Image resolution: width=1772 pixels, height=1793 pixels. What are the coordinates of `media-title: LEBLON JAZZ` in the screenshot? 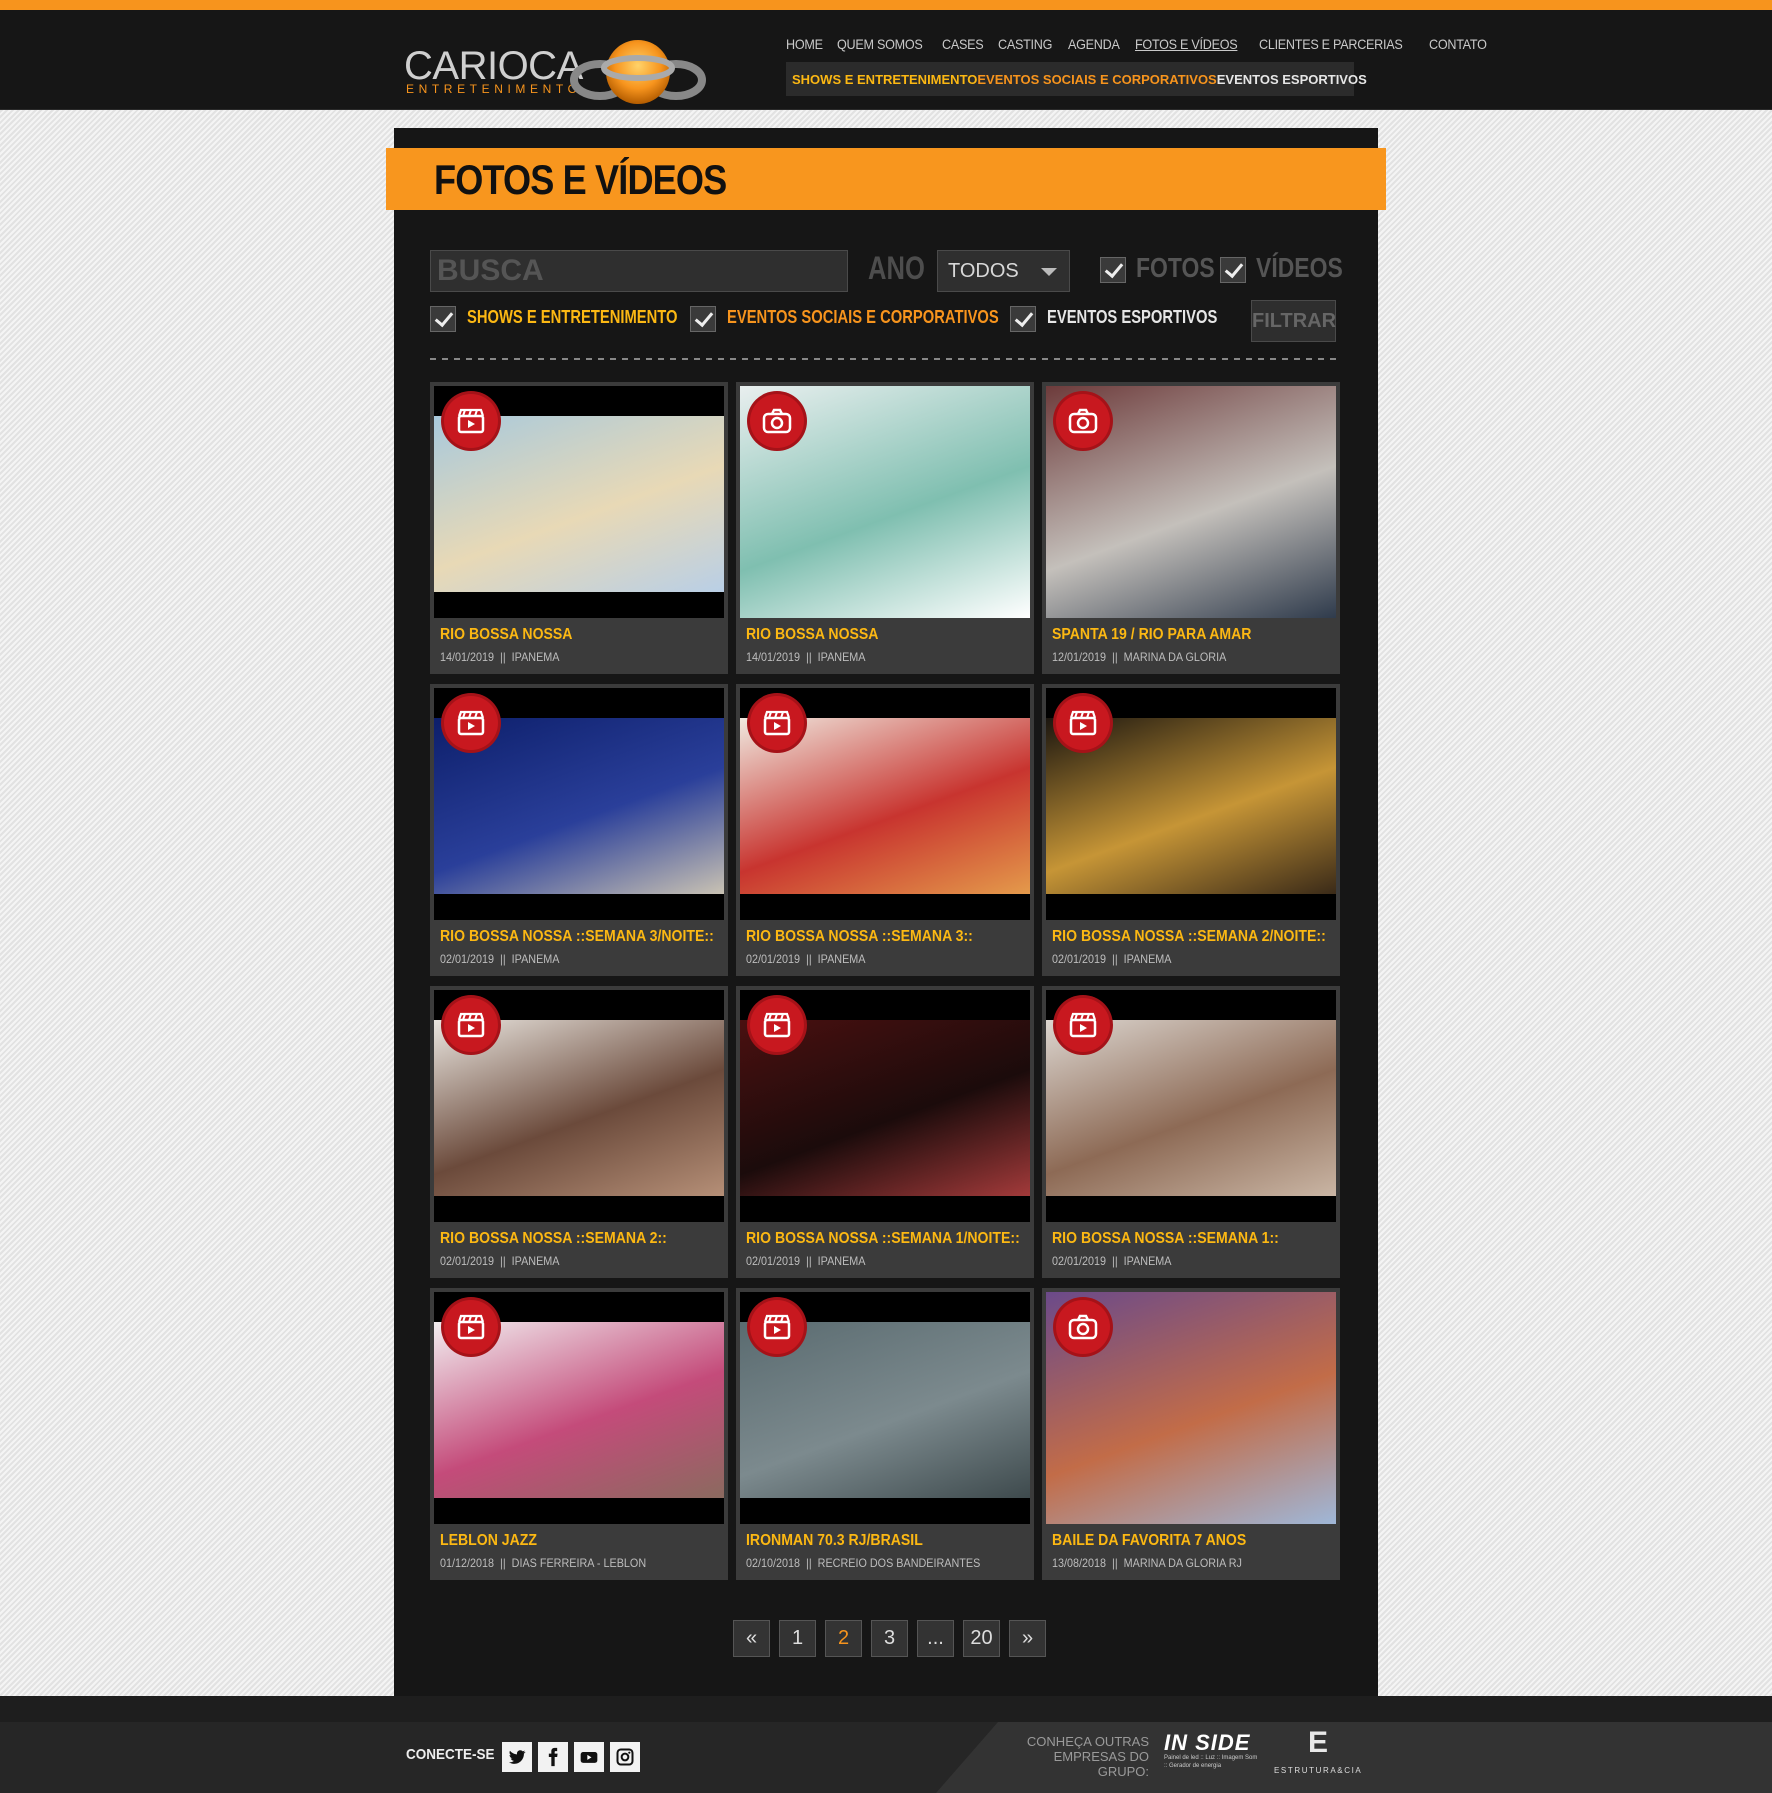 It's located at (488, 1541).